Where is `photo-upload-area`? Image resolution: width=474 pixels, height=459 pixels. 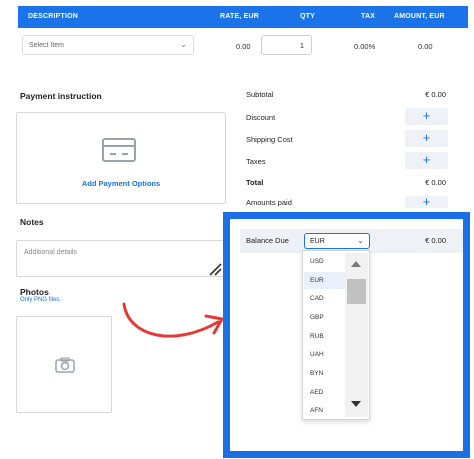 photo-upload-area is located at coordinates (64, 364).